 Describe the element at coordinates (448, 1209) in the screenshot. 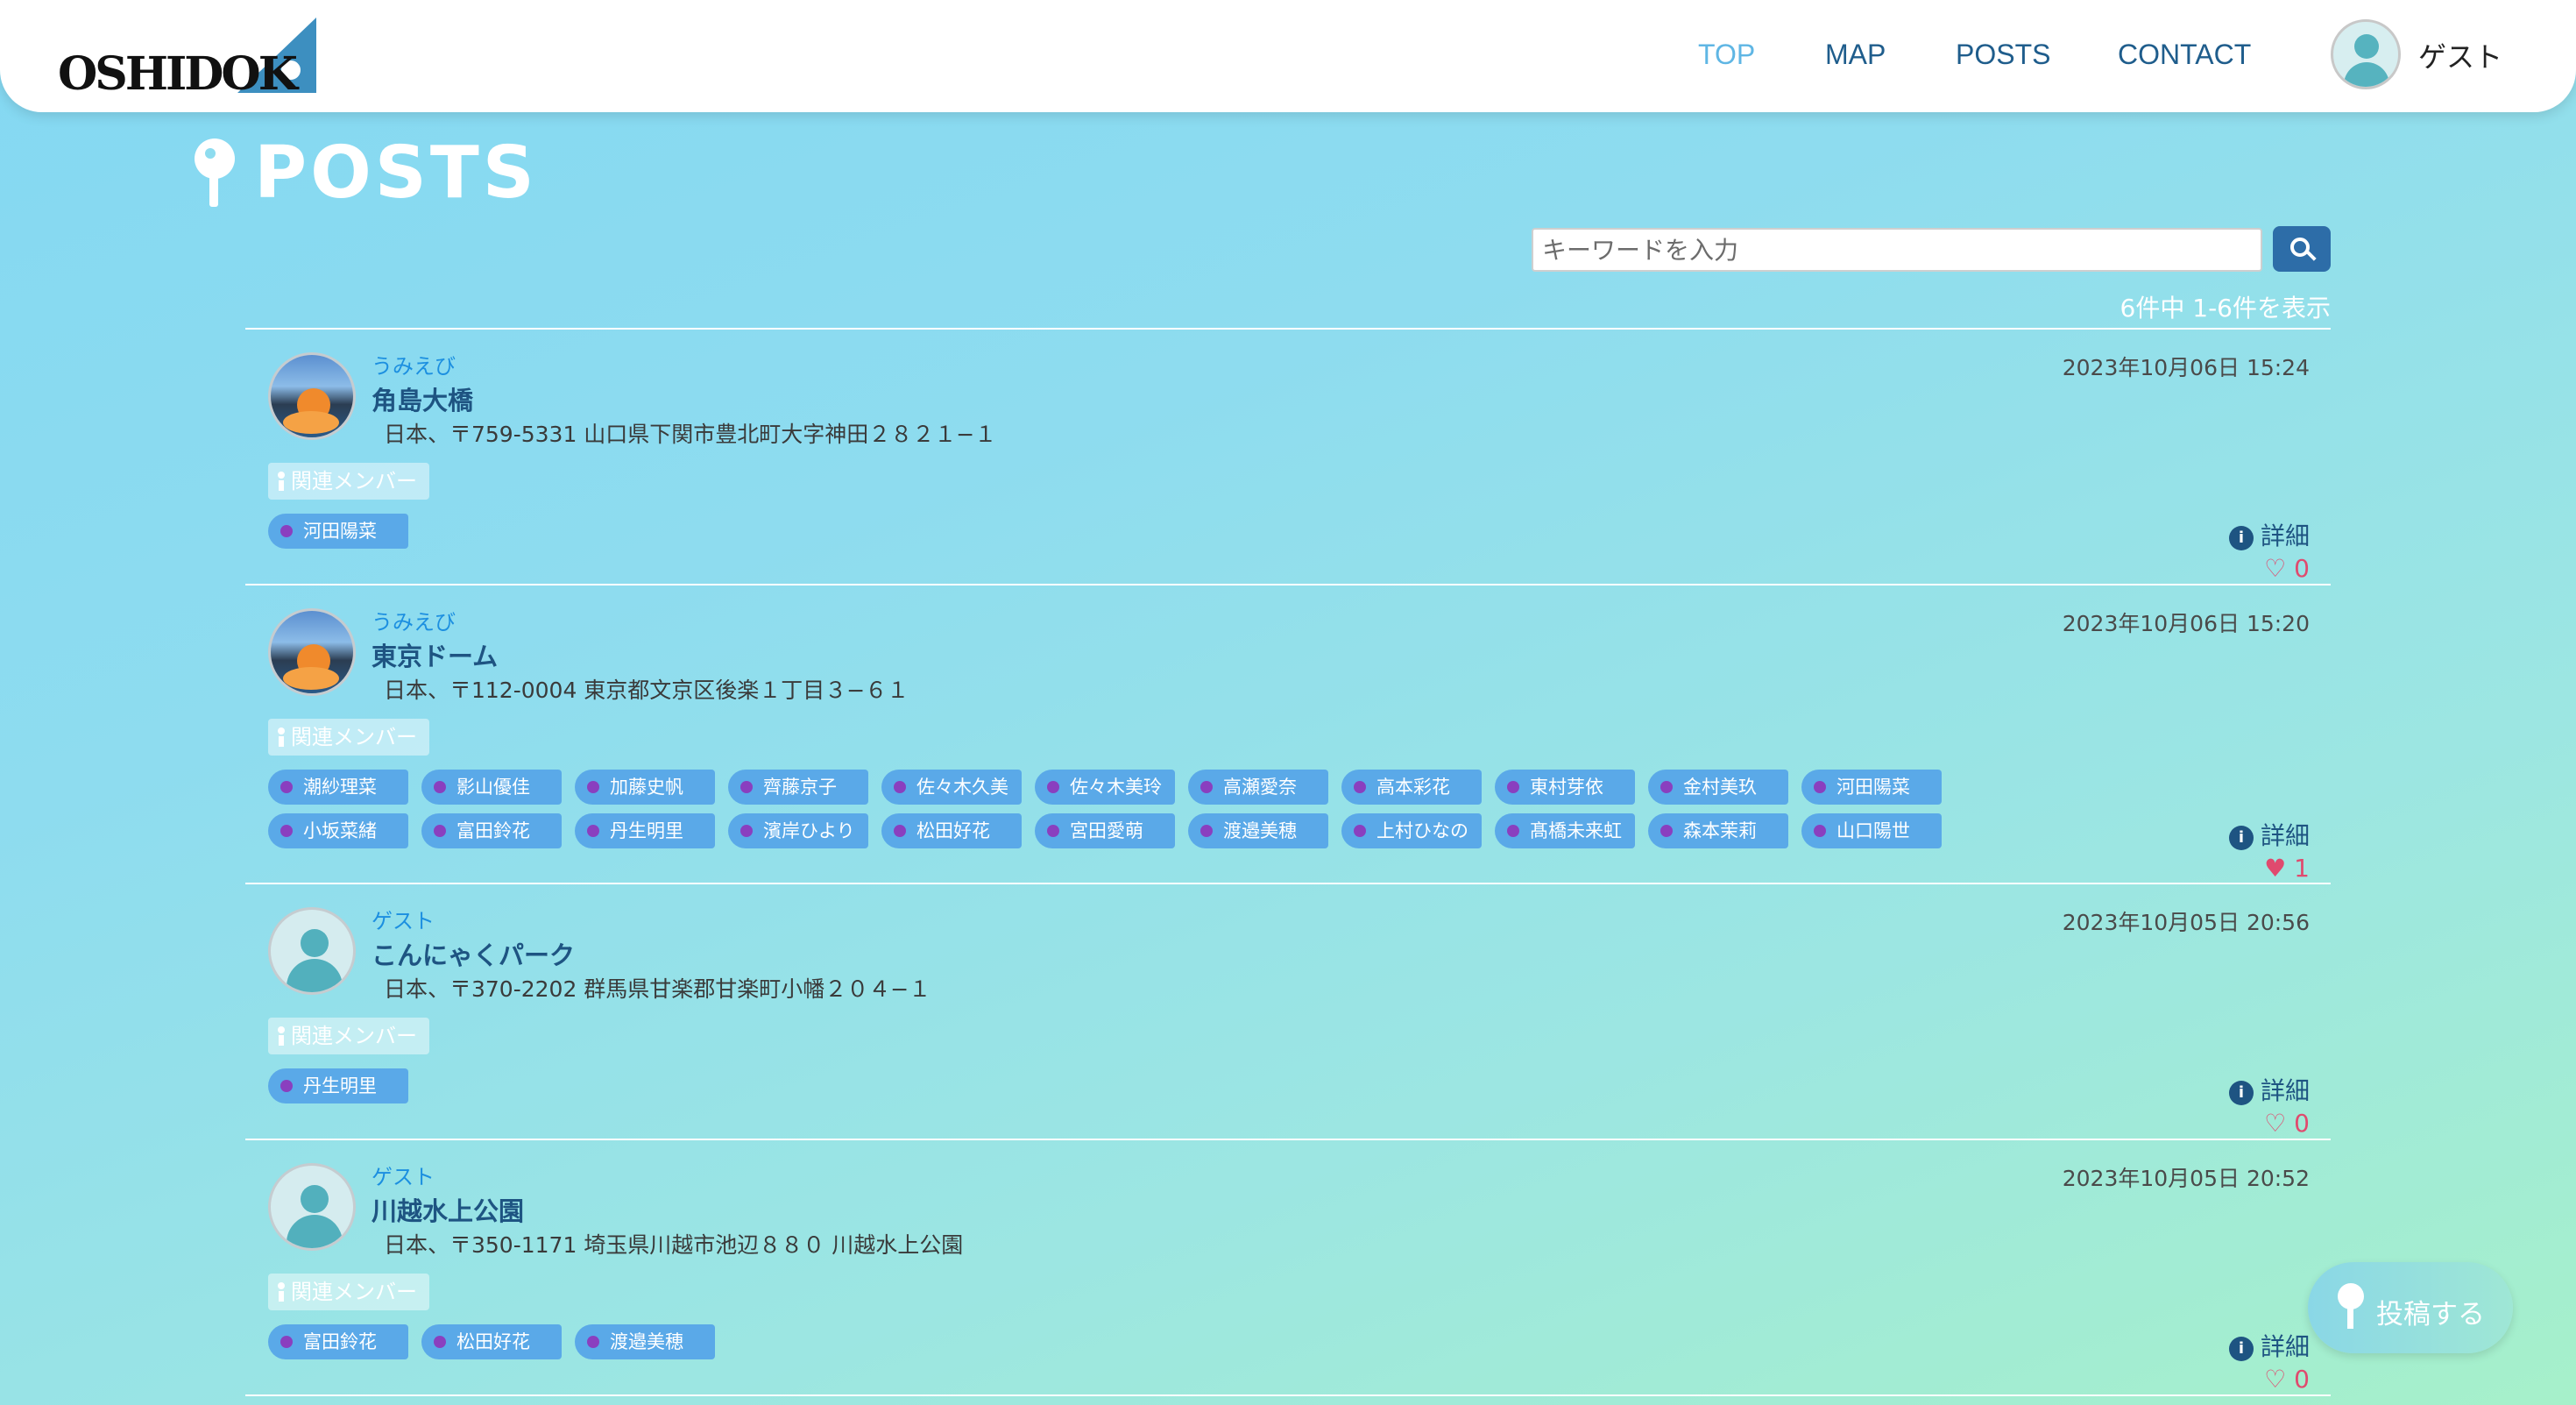

I see `post-place: 川越水上公園` at that location.